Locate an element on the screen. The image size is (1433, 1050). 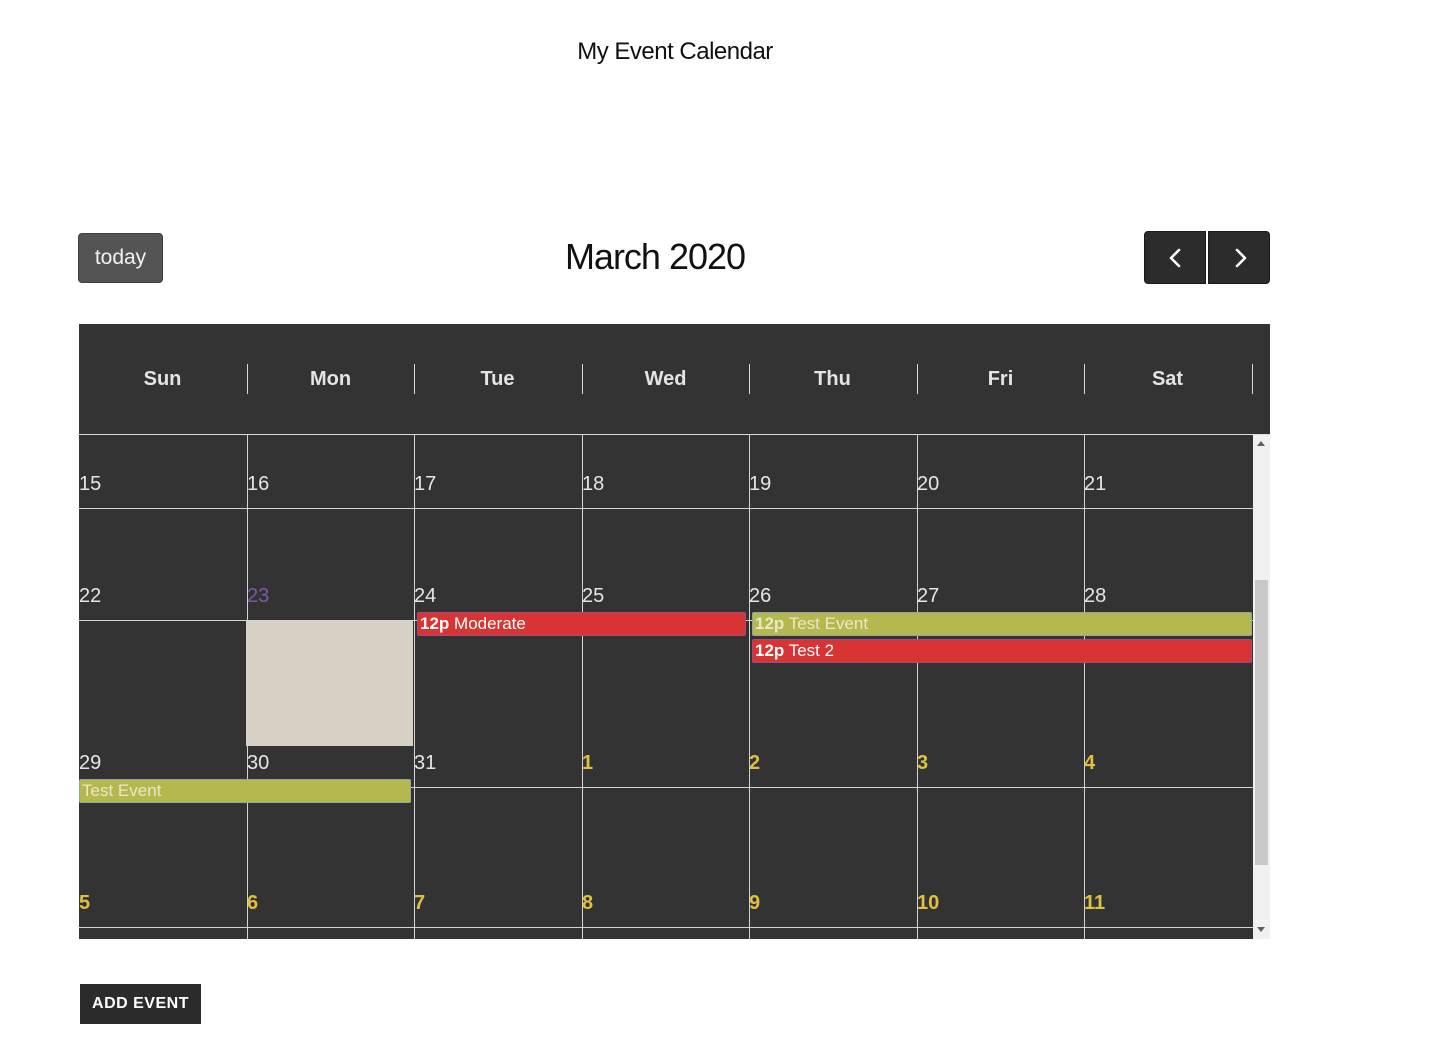
day-number: 4 is located at coordinates (1089, 763).